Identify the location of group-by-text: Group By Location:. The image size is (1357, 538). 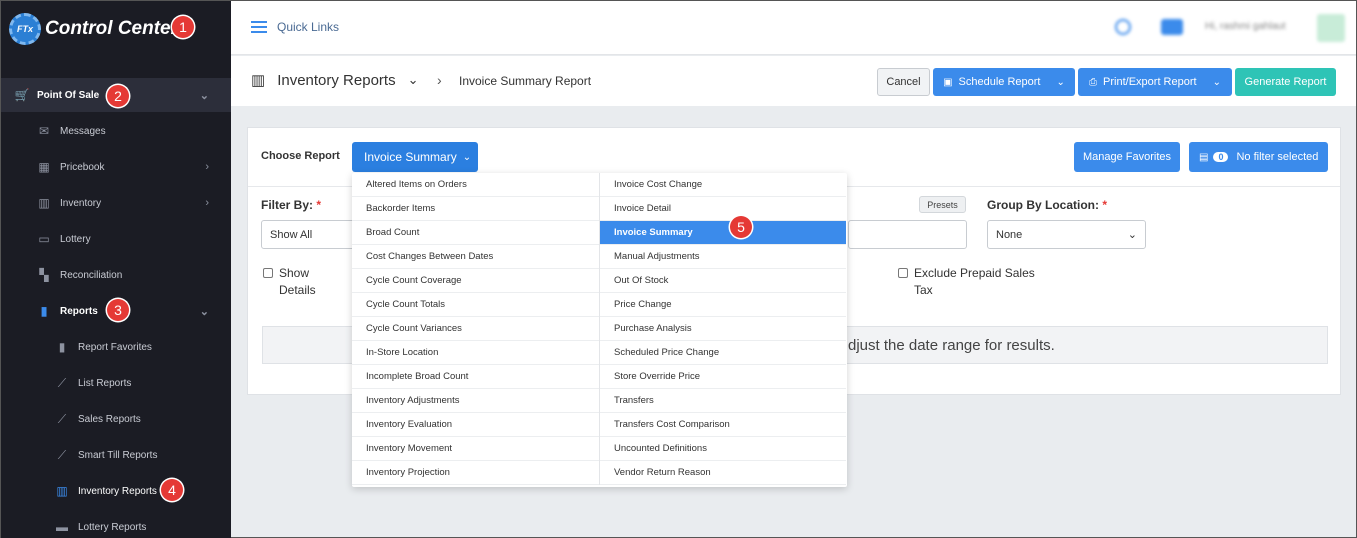
(1043, 205).